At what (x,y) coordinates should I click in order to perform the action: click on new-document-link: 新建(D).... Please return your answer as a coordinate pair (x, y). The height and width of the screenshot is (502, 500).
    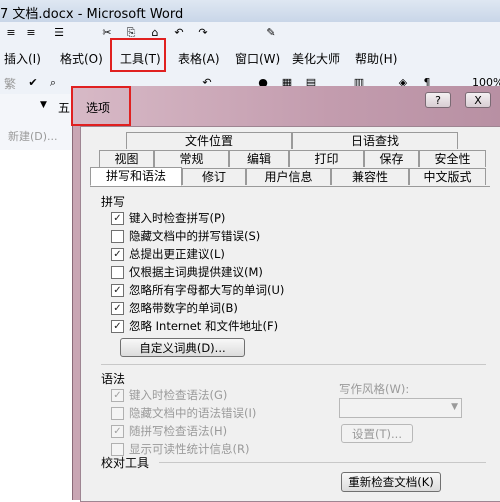
    Looking at the image, I should click on (33, 136).